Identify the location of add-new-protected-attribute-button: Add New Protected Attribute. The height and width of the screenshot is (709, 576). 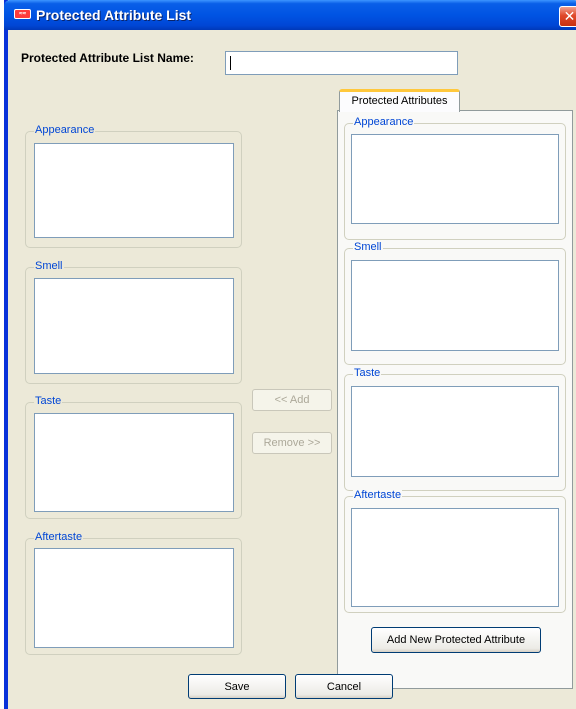
(456, 640).